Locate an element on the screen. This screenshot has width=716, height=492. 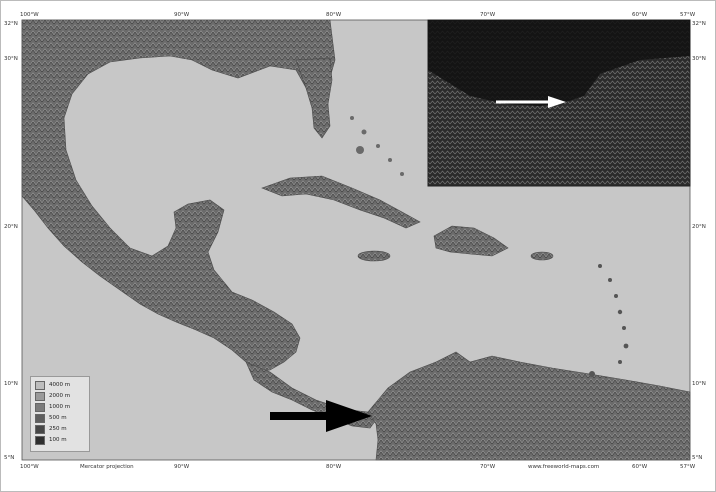
lon-label-bottom-70: 70°W is located at coordinates (488, 467).